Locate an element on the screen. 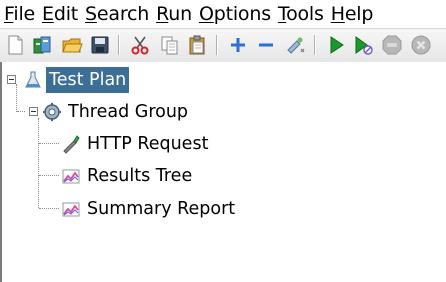  collapse-thread-group-toggle is located at coordinates (33, 111).